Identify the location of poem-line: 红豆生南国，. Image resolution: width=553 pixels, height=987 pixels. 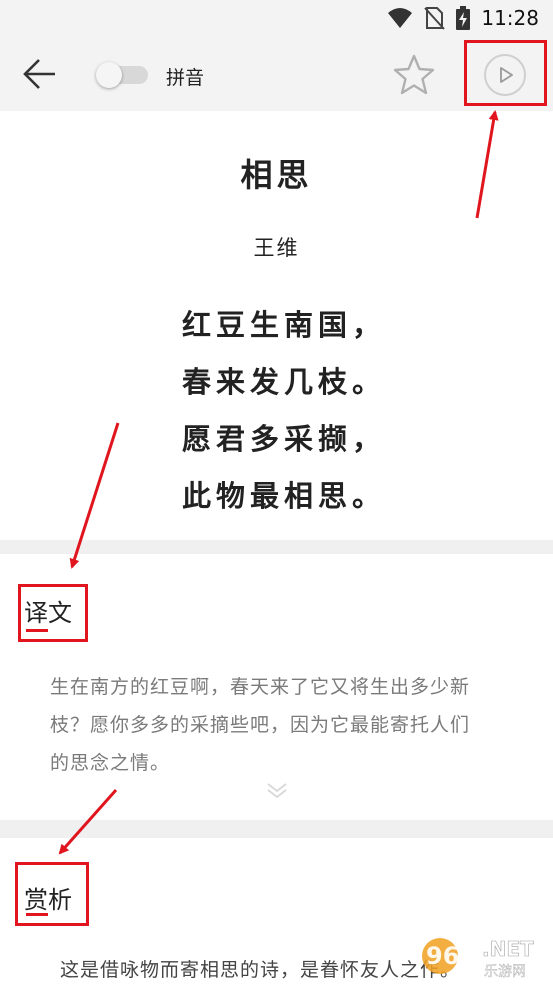
(284, 325).